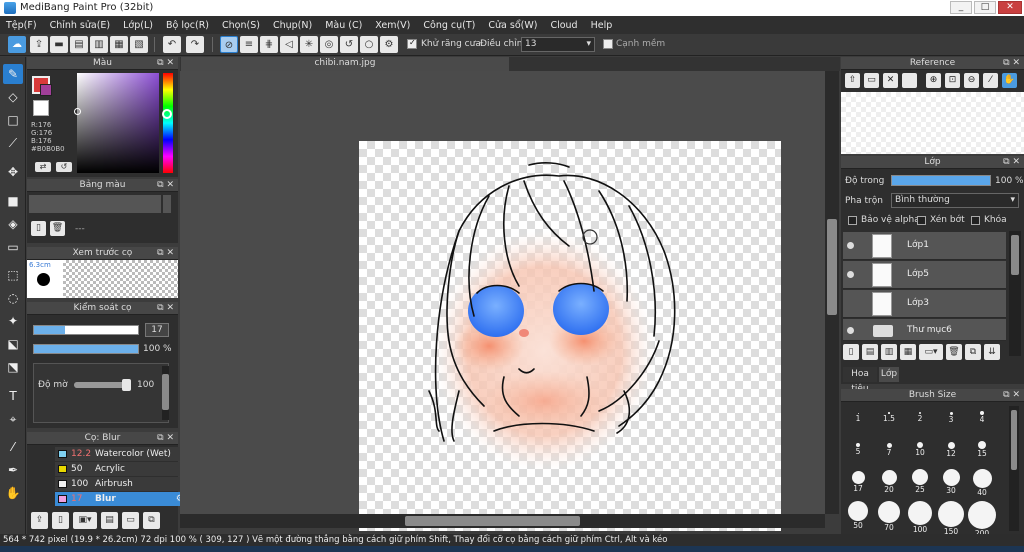  Describe the element at coordinates (13, 298) in the screenshot. I see `lasso-tool-icon: ◌` at that location.